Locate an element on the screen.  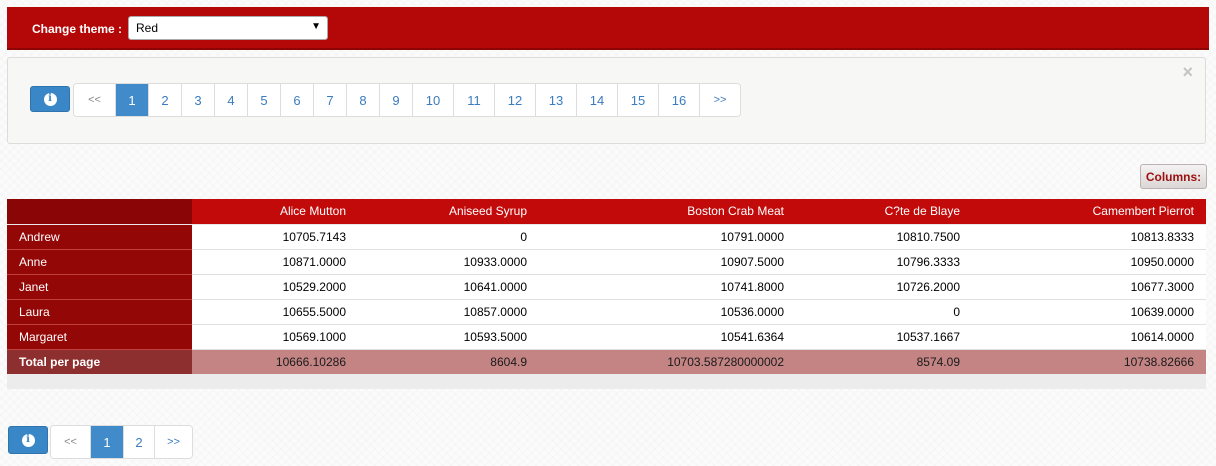
table-cell: 10726.2000 is located at coordinates (884, 287).